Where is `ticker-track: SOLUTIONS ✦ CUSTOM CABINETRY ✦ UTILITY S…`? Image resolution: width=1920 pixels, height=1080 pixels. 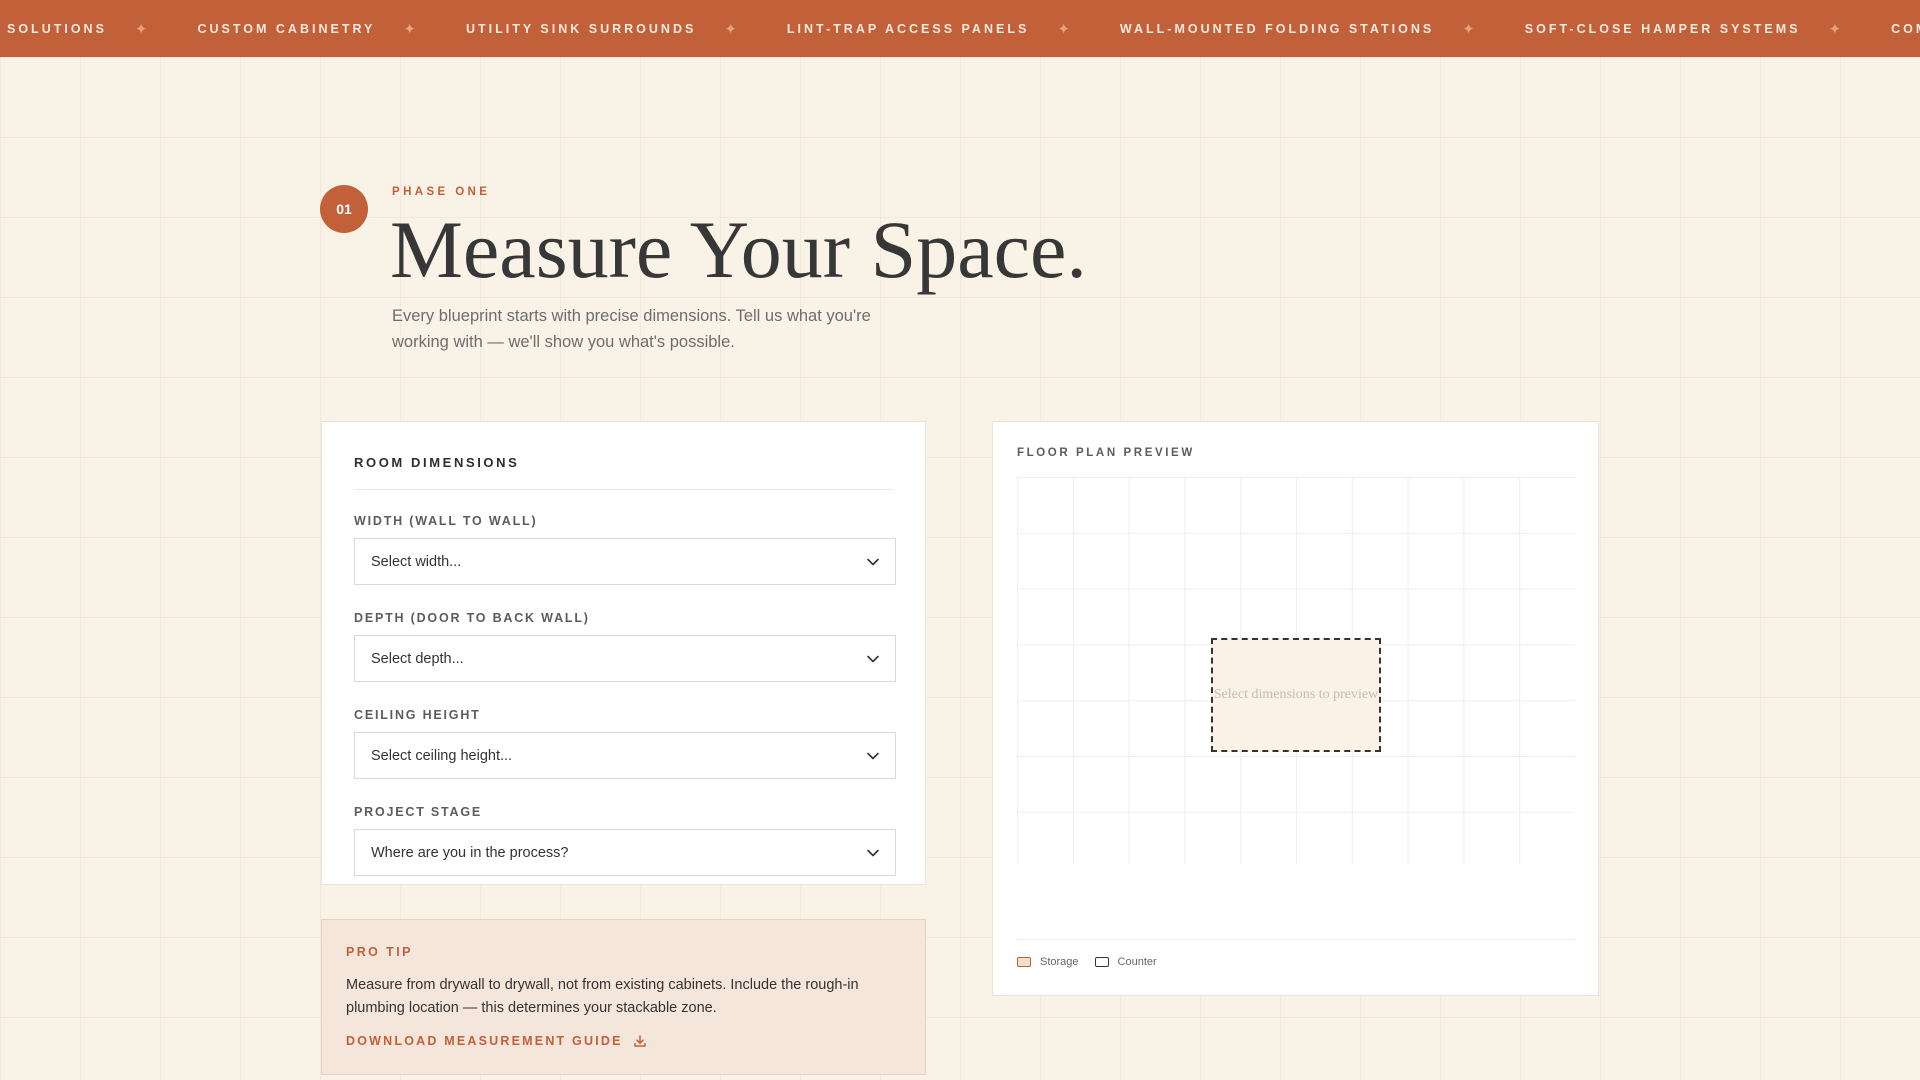
ticker-track: SOLUTIONS ✦ CUSTOM CABINETRY ✦ UTILITY S… is located at coordinates (963, 28).